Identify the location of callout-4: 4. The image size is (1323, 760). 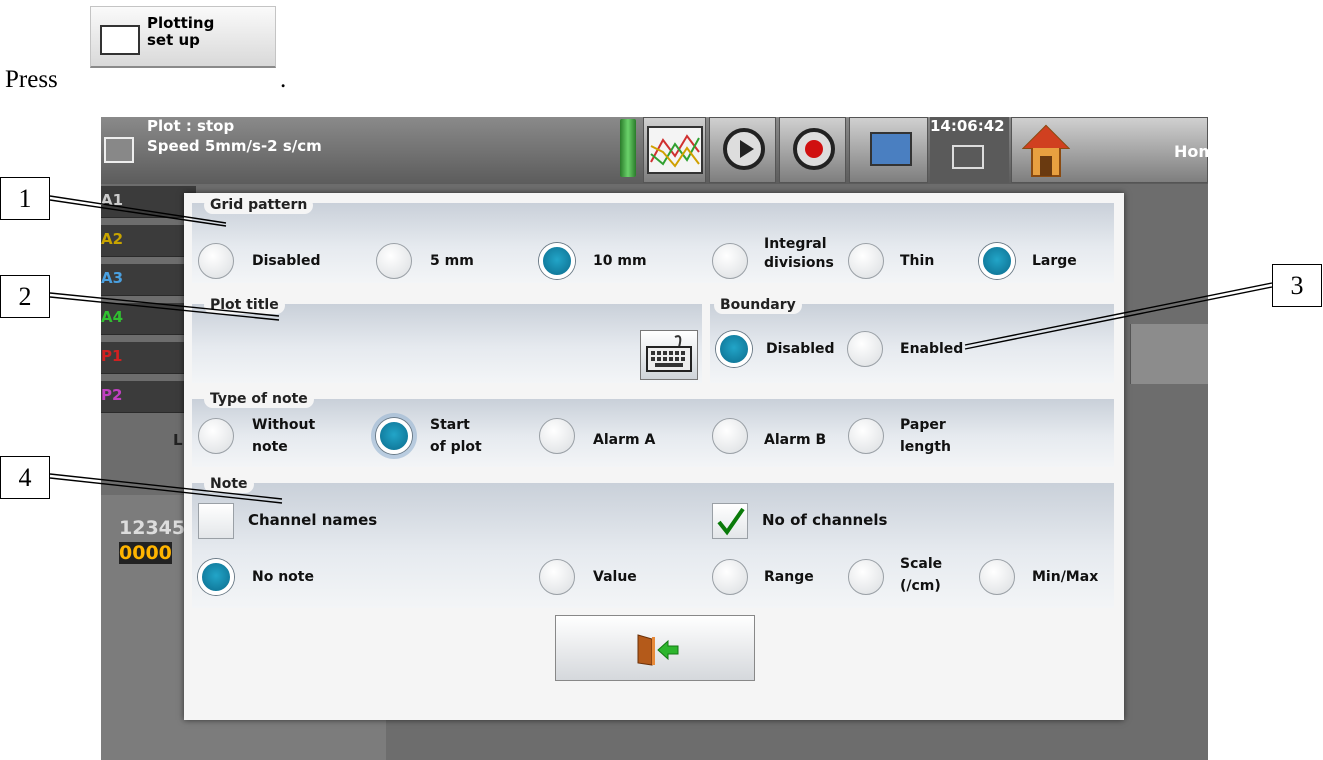
(25, 477).